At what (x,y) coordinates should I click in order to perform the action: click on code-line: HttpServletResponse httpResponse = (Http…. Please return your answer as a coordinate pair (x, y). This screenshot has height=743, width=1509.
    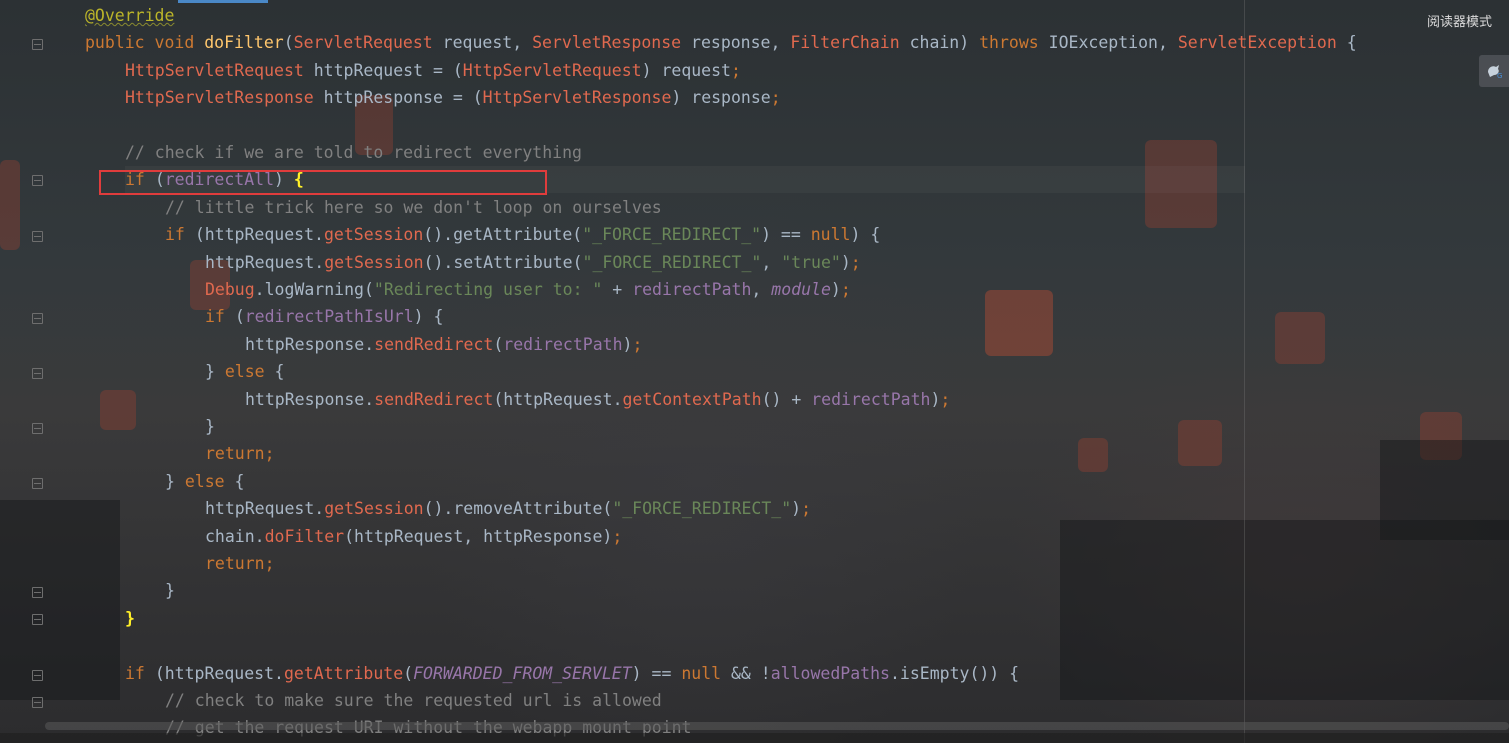
    Looking at the image, I should click on (453, 97).